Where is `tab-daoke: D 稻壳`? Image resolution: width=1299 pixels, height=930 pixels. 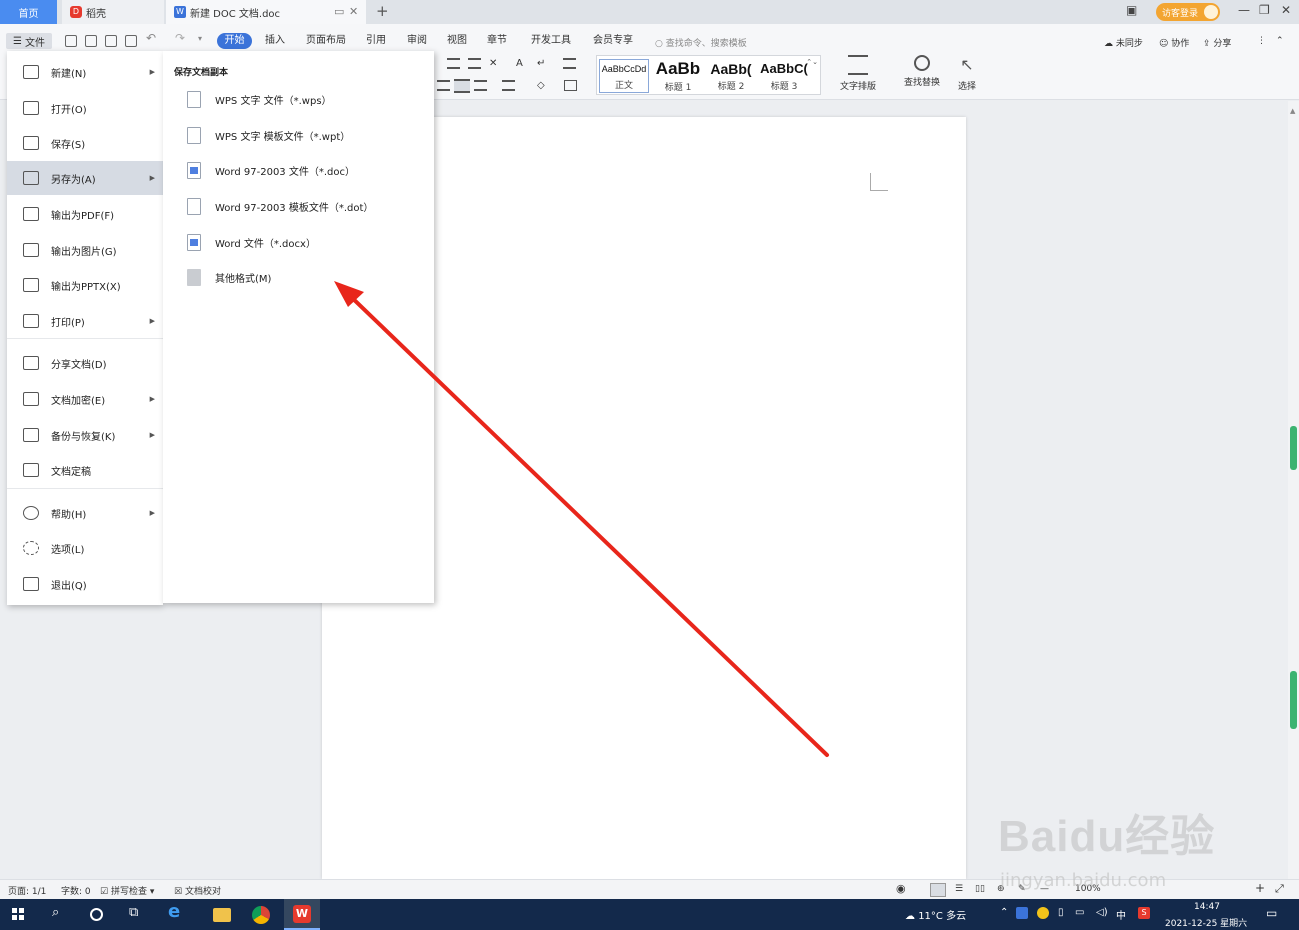
tab-daoke: D 稻壳 is located at coordinates (113, 12).